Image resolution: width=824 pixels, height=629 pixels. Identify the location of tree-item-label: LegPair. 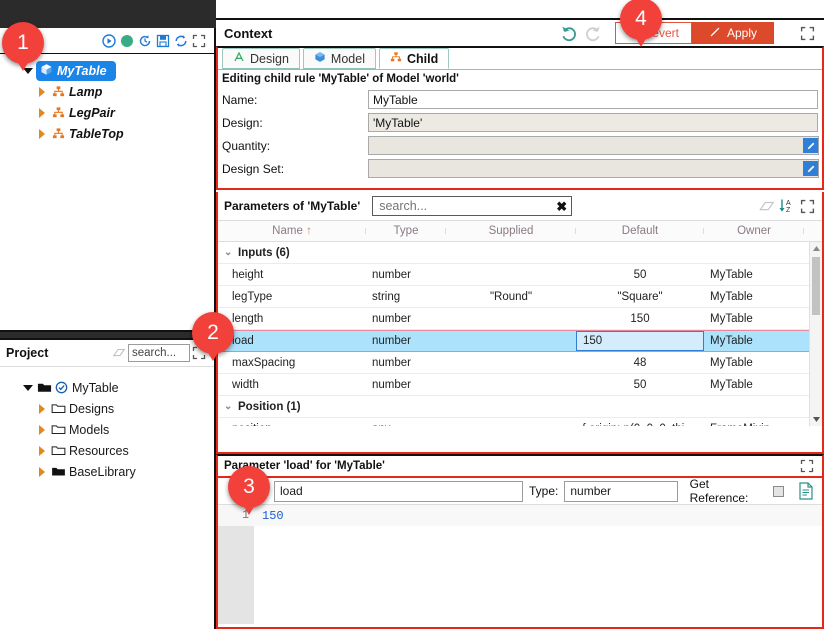
(92, 112).